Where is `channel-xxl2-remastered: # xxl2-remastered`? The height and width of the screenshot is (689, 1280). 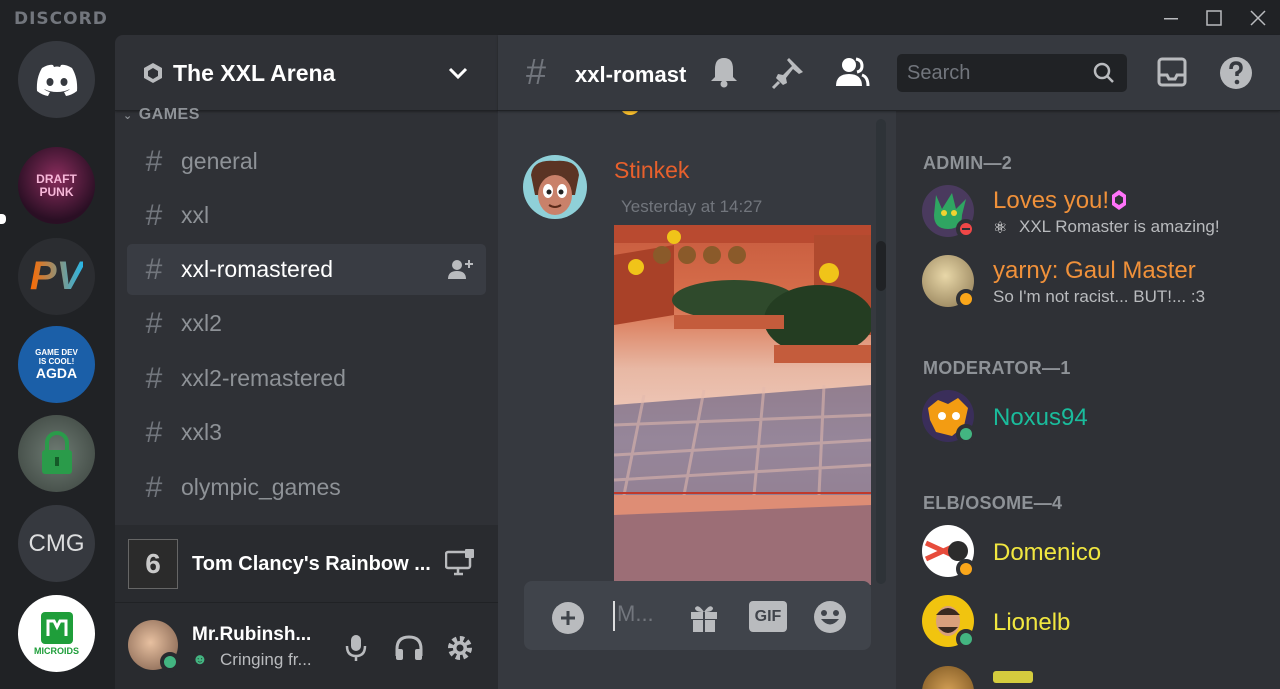 channel-xxl2-remastered: # xxl2-remastered is located at coordinates (306, 378).